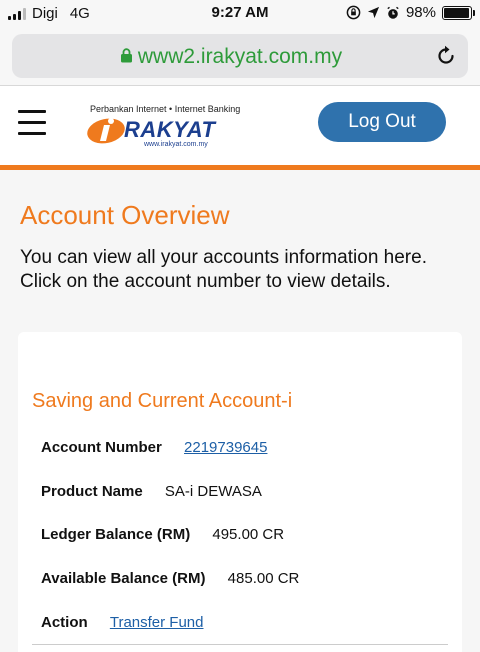 The width and height of the screenshot is (480, 652). I want to click on logo-url: www.irakyat.com.my, so click(176, 144).